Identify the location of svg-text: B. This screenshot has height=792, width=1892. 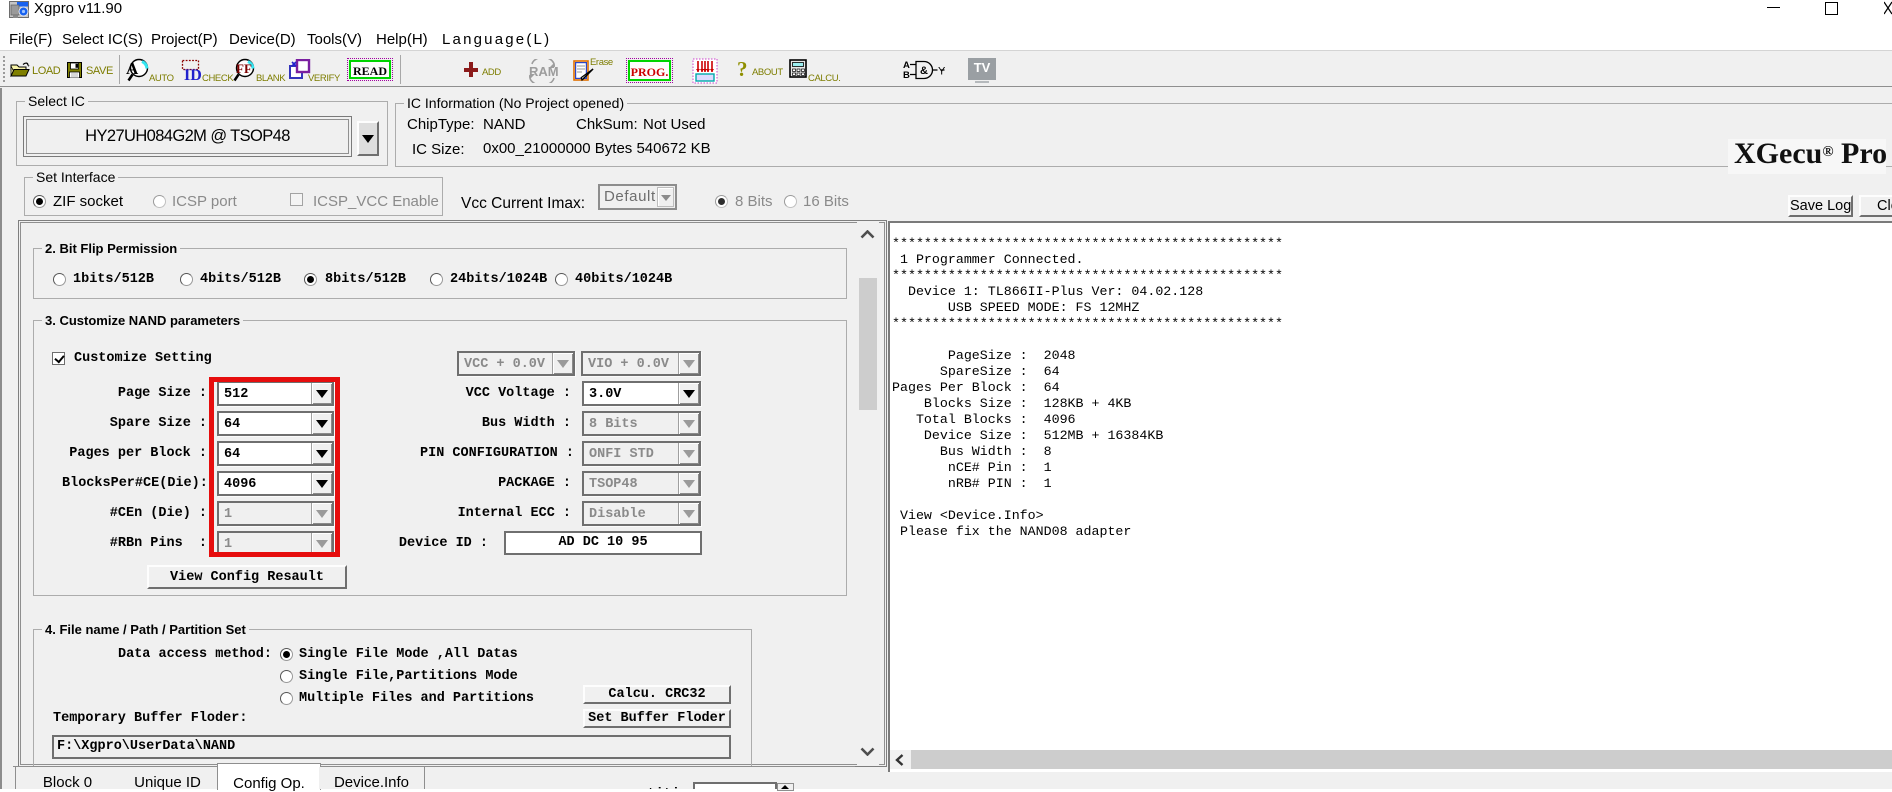
(906, 75).